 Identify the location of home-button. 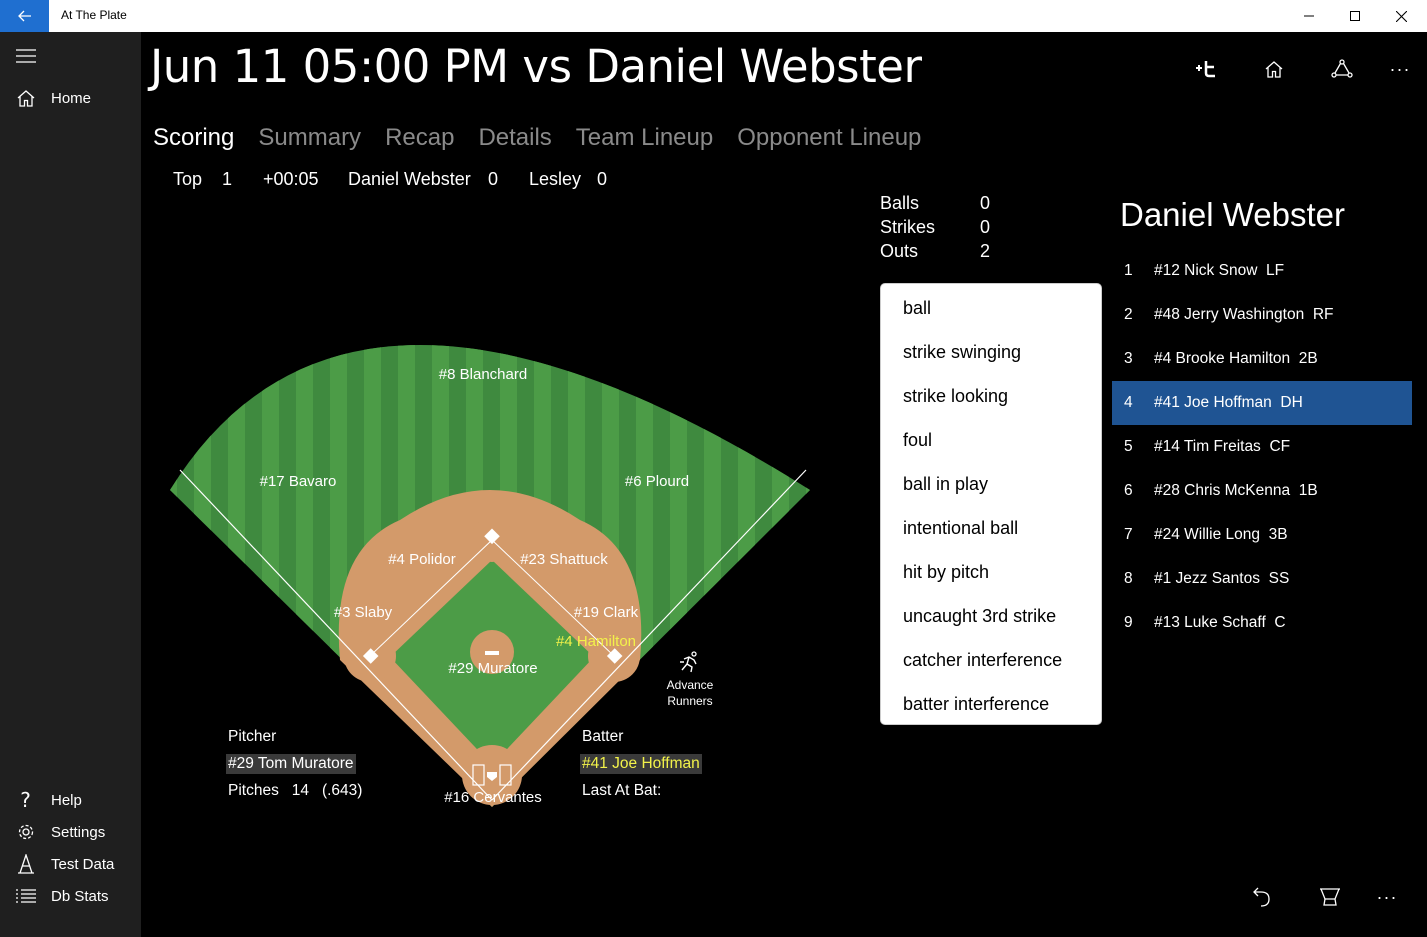
(1274, 69).